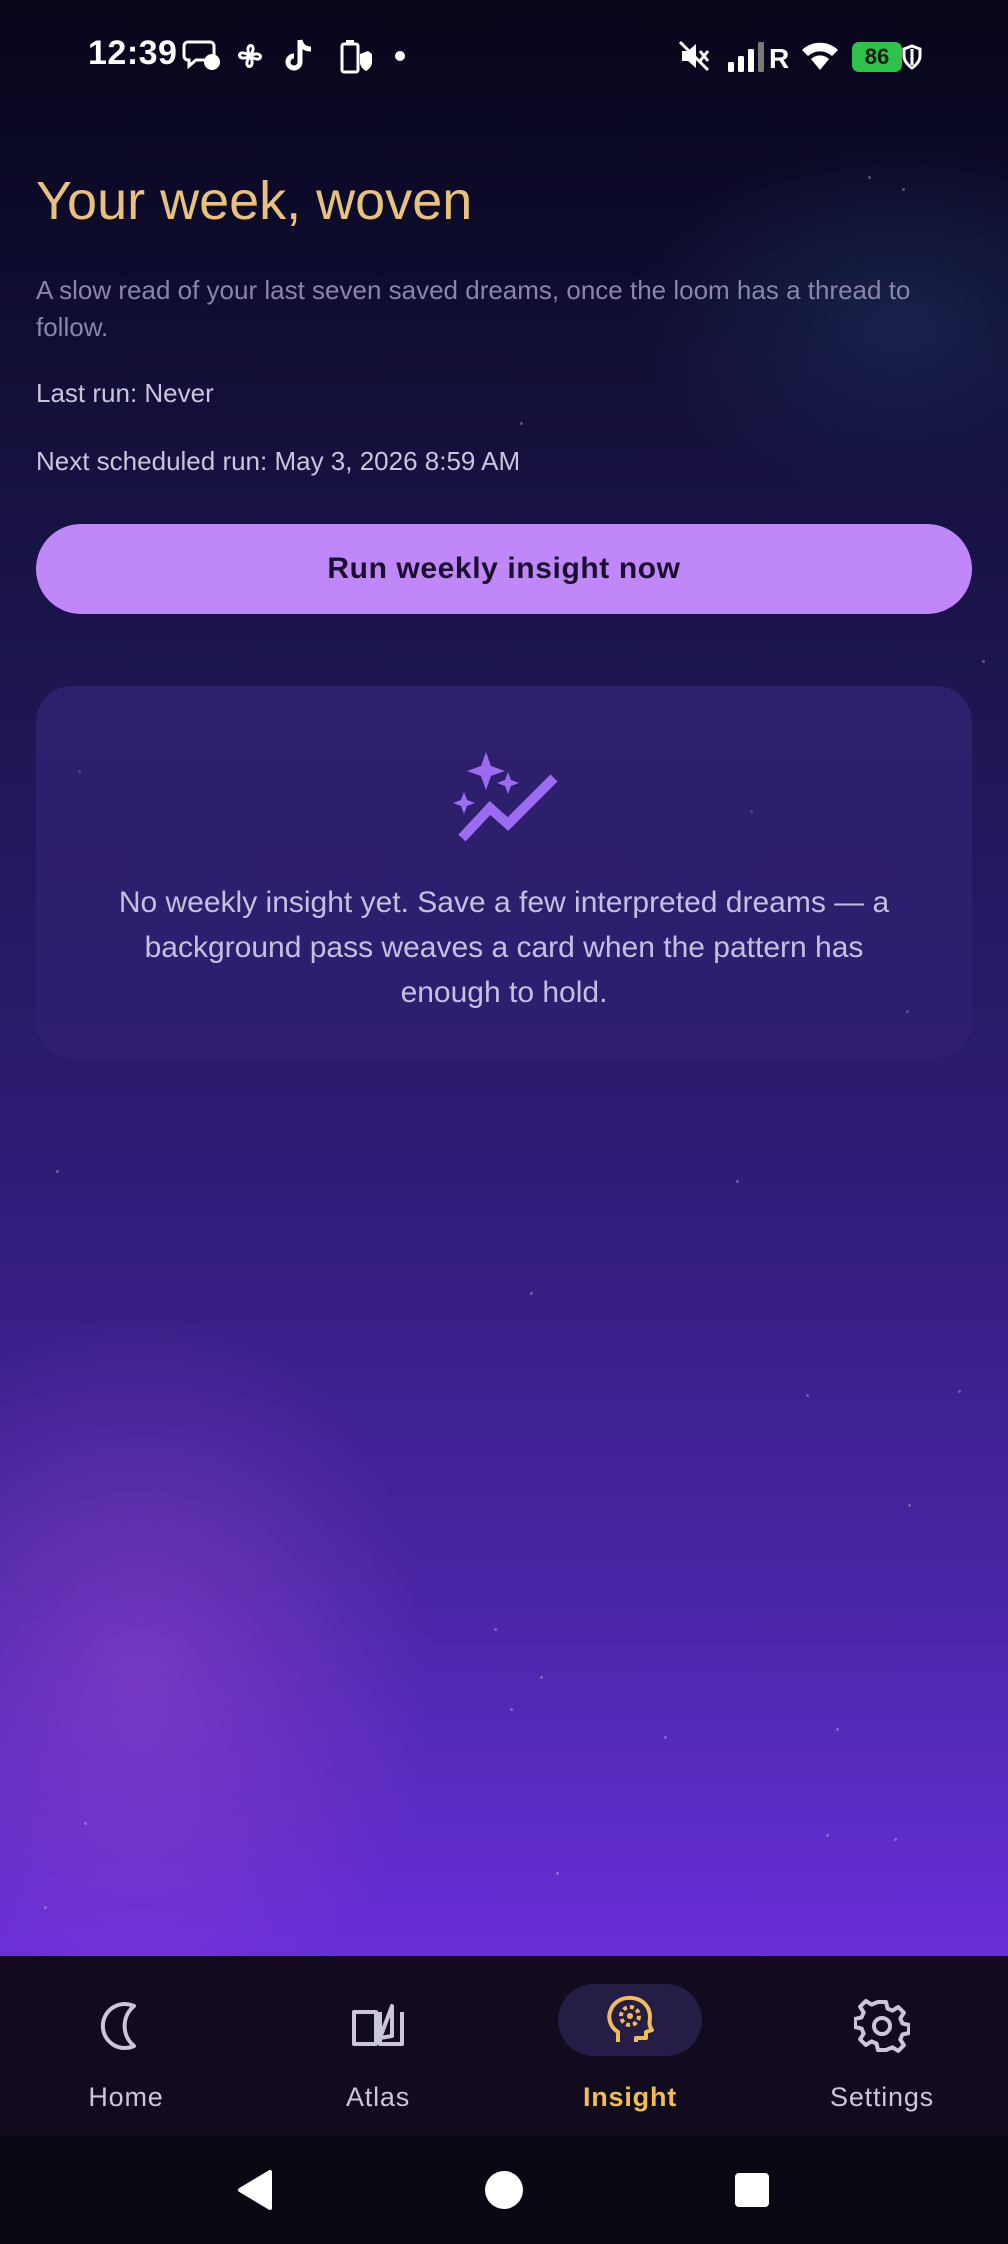  I want to click on page-title: Your week, woven, so click(254, 201).